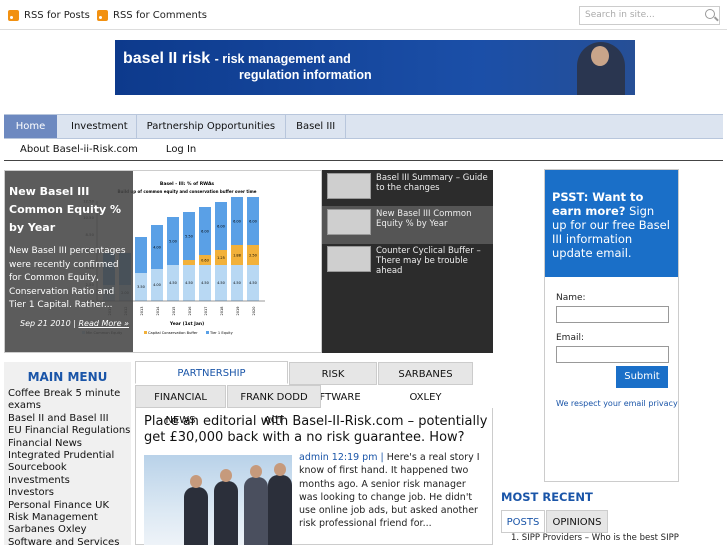 This screenshot has height=549, width=727. What do you see at coordinates (254, 311) in the screenshot?
I see `chart-category-label: 2020` at bounding box center [254, 311].